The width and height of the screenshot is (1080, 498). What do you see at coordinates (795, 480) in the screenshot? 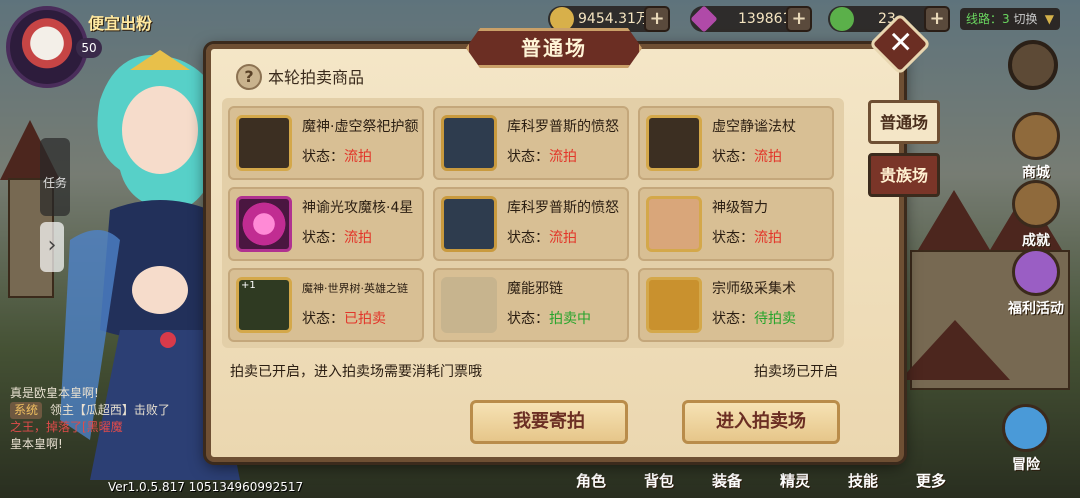
I see `bottom-spirit-button: 精灵` at bounding box center [795, 480].